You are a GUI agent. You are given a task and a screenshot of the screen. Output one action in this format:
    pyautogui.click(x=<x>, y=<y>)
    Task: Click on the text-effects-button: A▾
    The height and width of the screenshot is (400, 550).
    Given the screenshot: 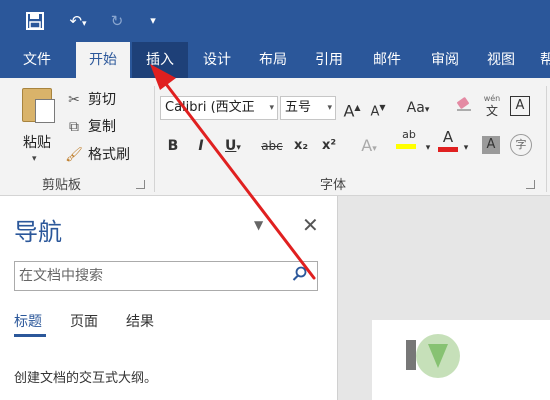 What is the action you would take?
    pyautogui.click(x=369, y=146)
    